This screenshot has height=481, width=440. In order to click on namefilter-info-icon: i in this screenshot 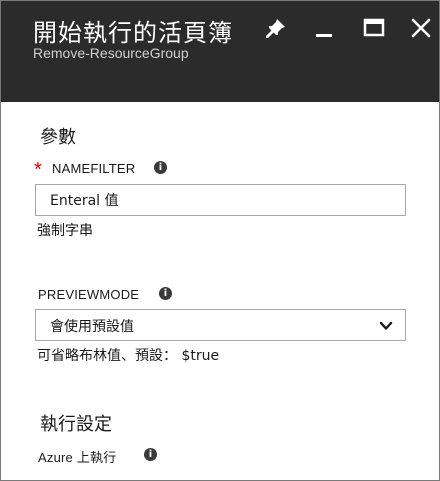, I will do `click(160, 167)`.